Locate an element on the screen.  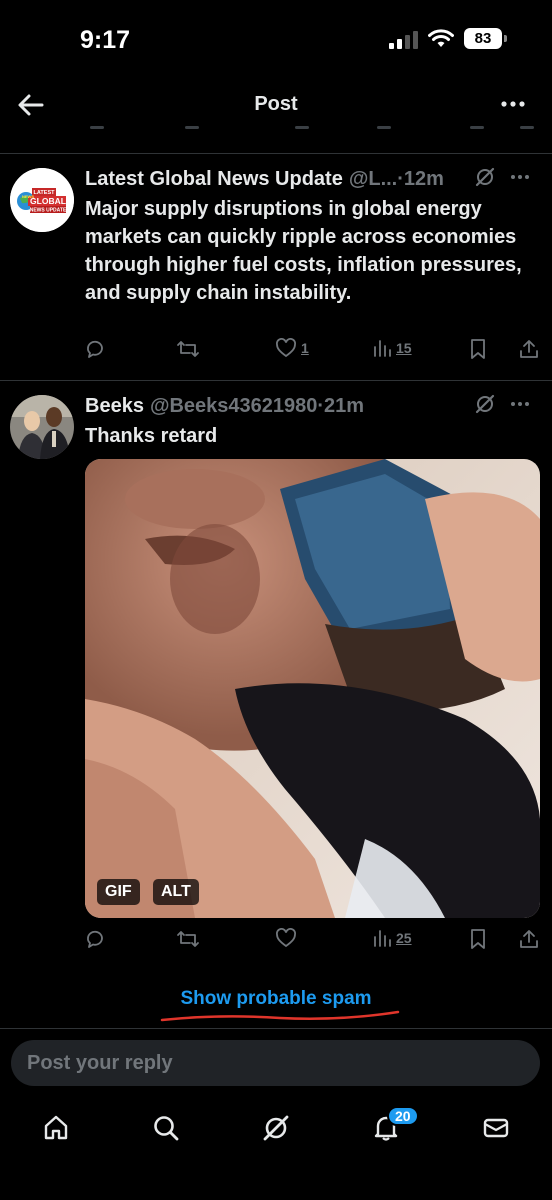
notification-count-badge: 20 is located at coordinates (403, 1116).